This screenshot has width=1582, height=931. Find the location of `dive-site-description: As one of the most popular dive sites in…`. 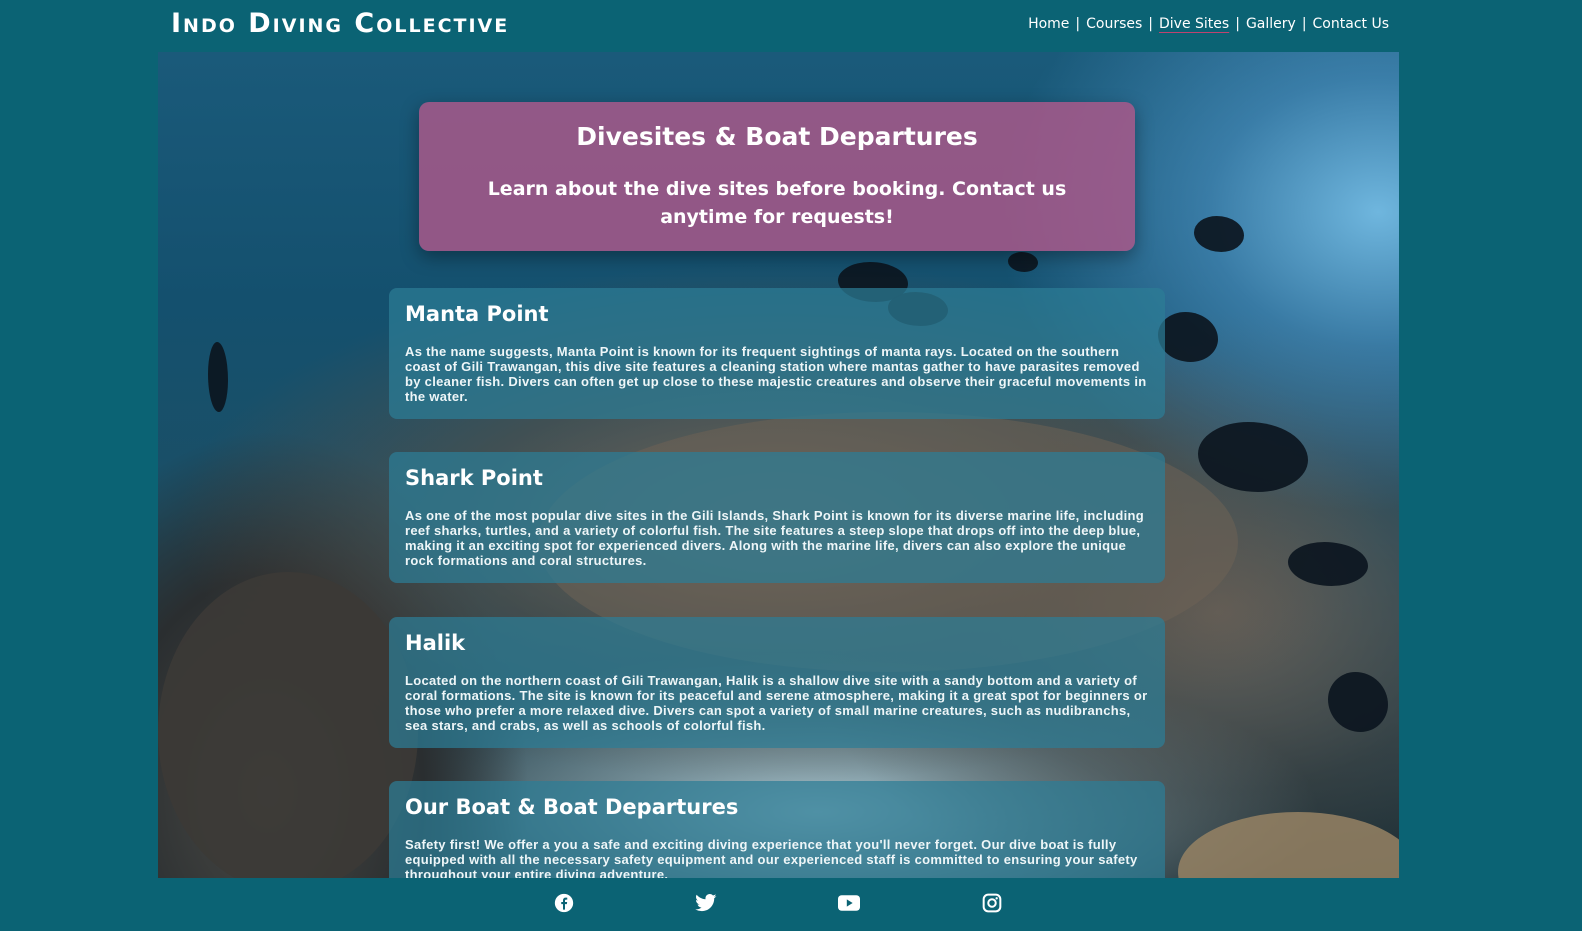

dive-site-description: As one of the most popular dive sites in… is located at coordinates (774, 538).